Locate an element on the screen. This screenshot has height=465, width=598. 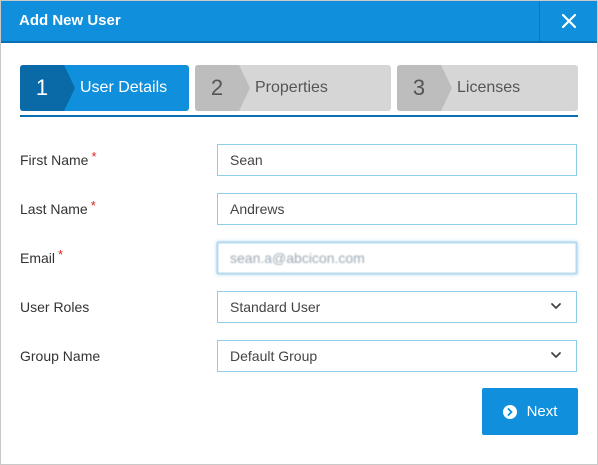
first-name-label-text: First Name is located at coordinates (54, 160).